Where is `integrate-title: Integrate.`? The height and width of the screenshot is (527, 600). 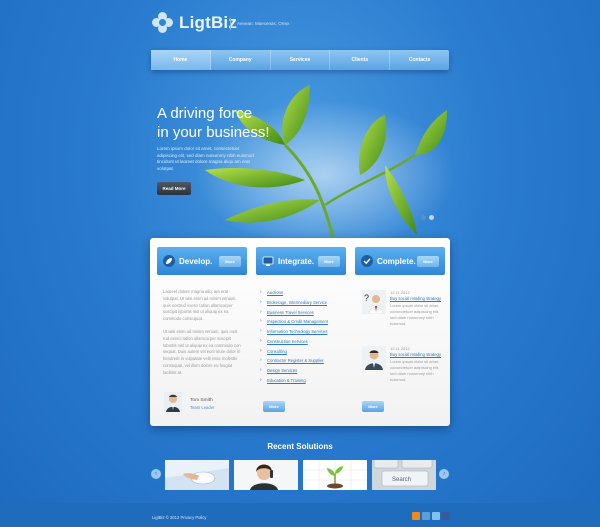 integrate-title: Integrate. is located at coordinates (296, 261).